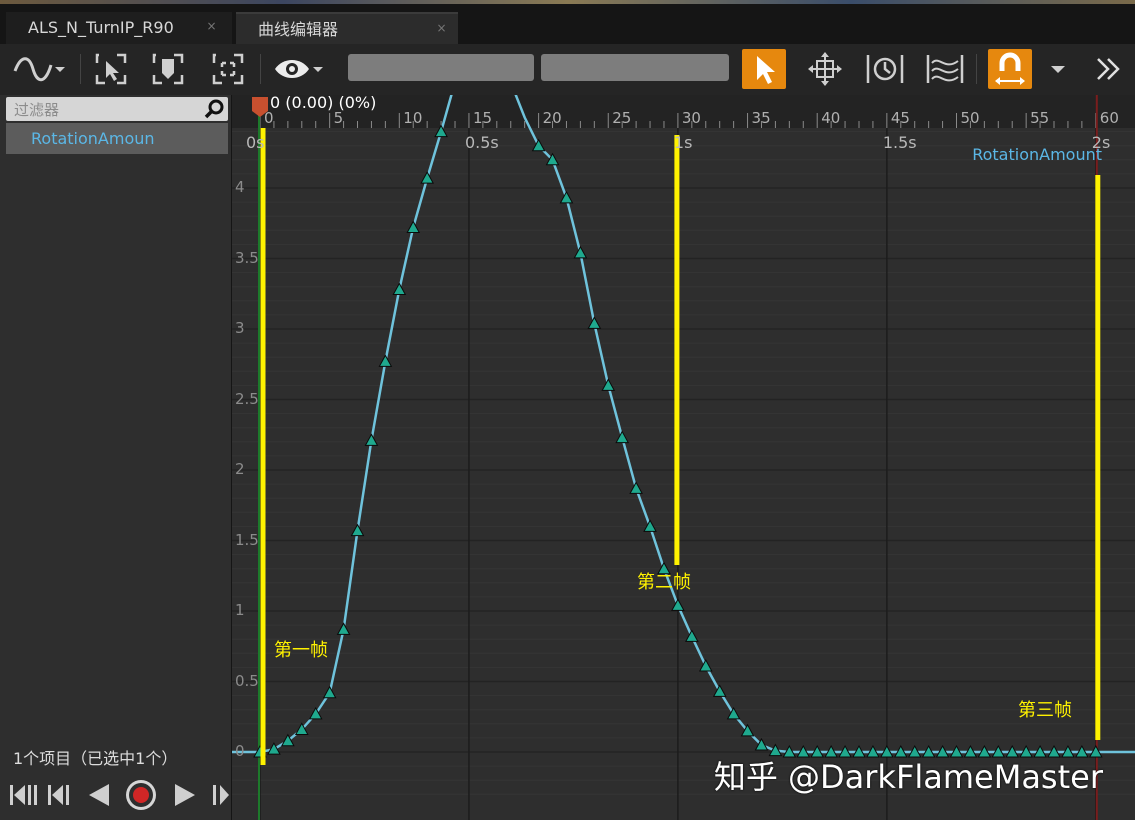 The width and height of the screenshot is (1135, 820). What do you see at coordinates (240, 328) in the screenshot?
I see `y-axis-tick-label: 3` at bounding box center [240, 328].